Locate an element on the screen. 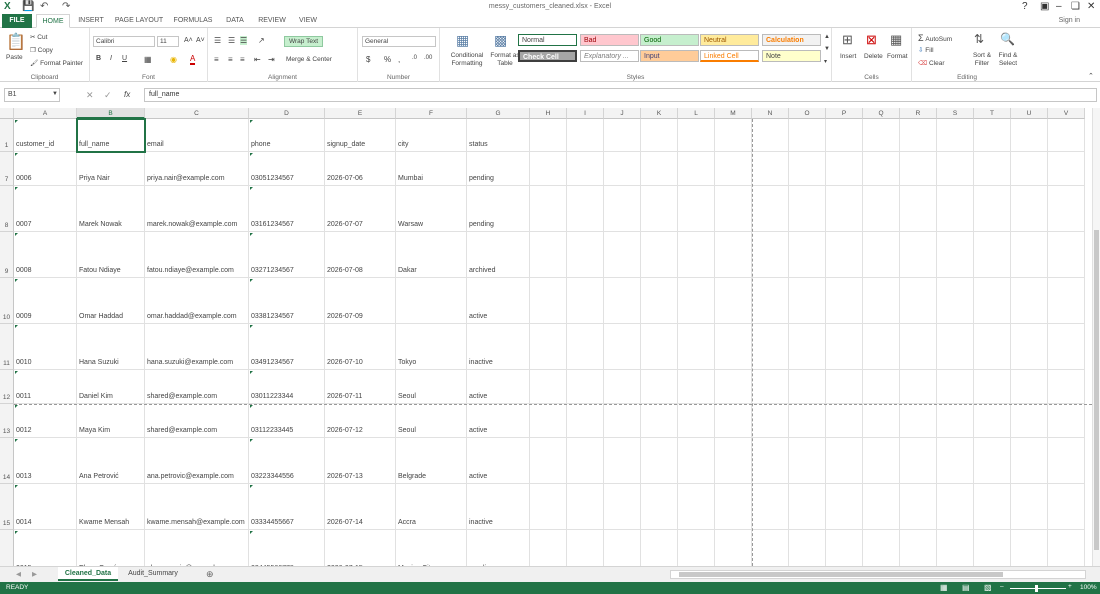  next-sheet-icon: ▶ is located at coordinates (34, 574).